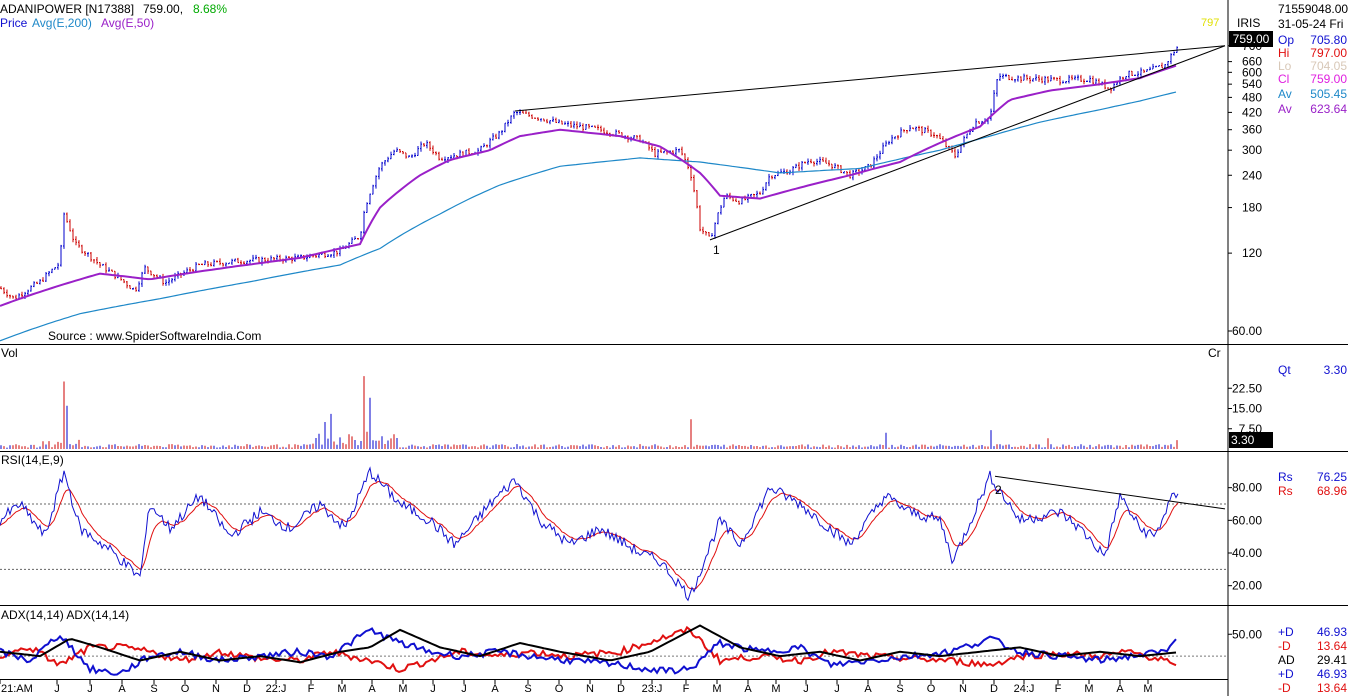  Describe the element at coordinates (14, 23) in the screenshot. I see `legend-price: Price` at that location.